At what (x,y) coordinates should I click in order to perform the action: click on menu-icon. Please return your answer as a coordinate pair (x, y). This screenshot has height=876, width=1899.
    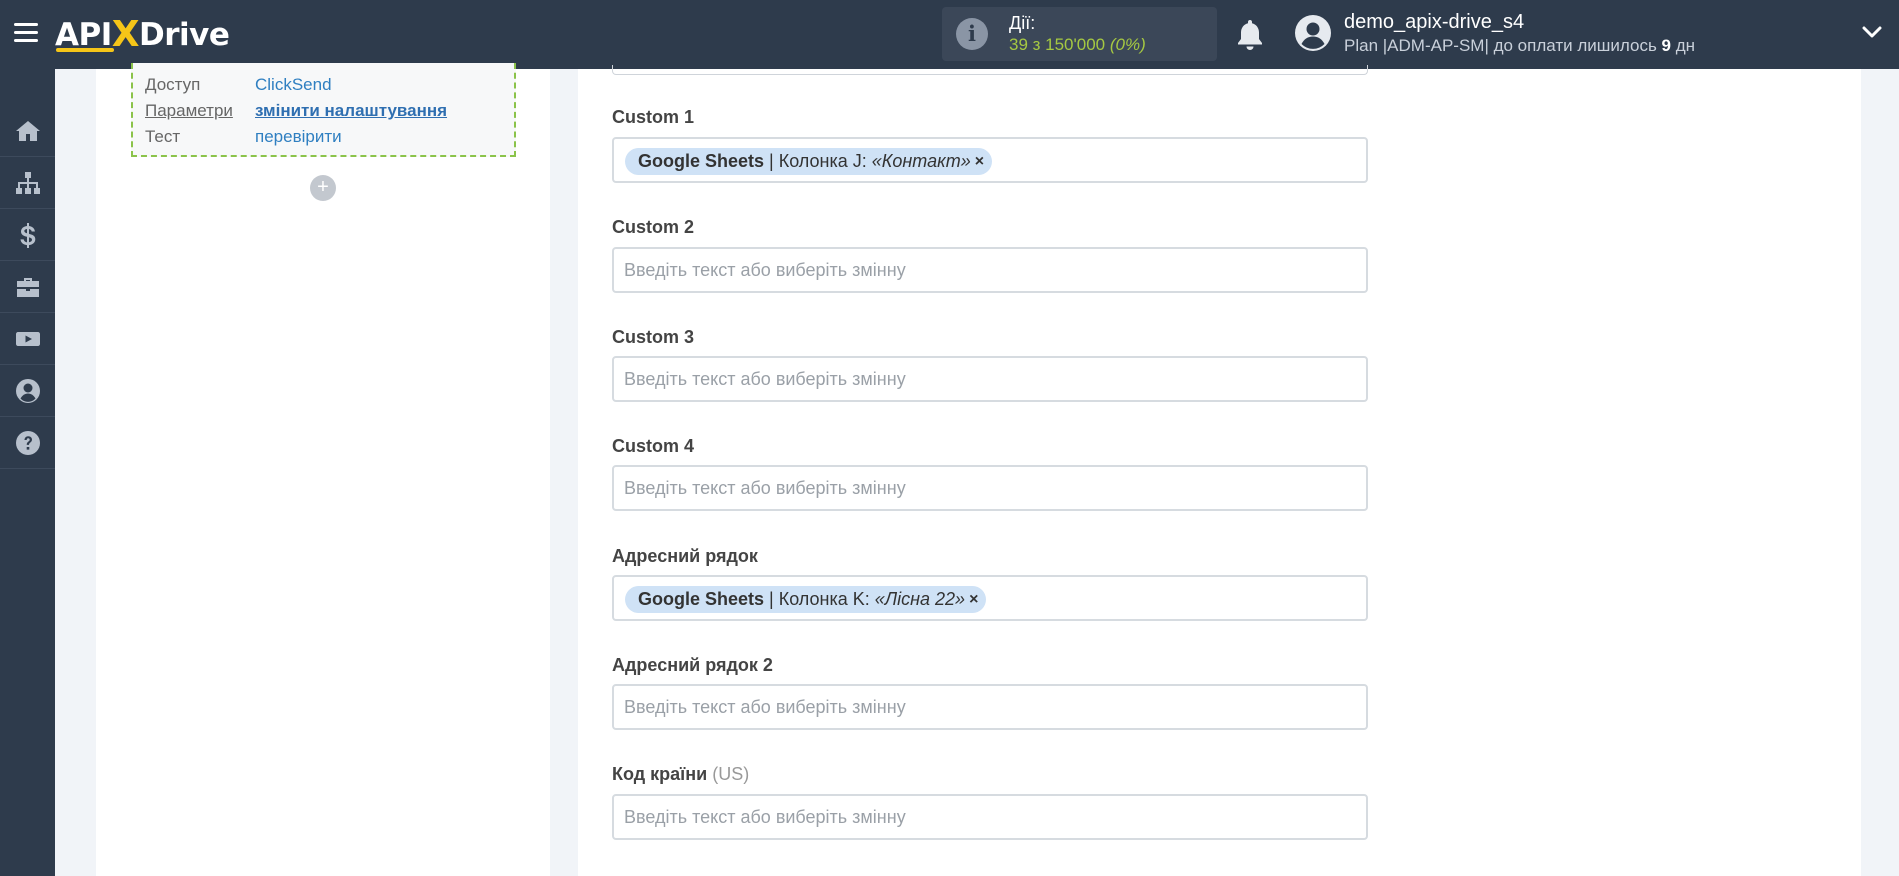
    Looking at the image, I should click on (26, 33).